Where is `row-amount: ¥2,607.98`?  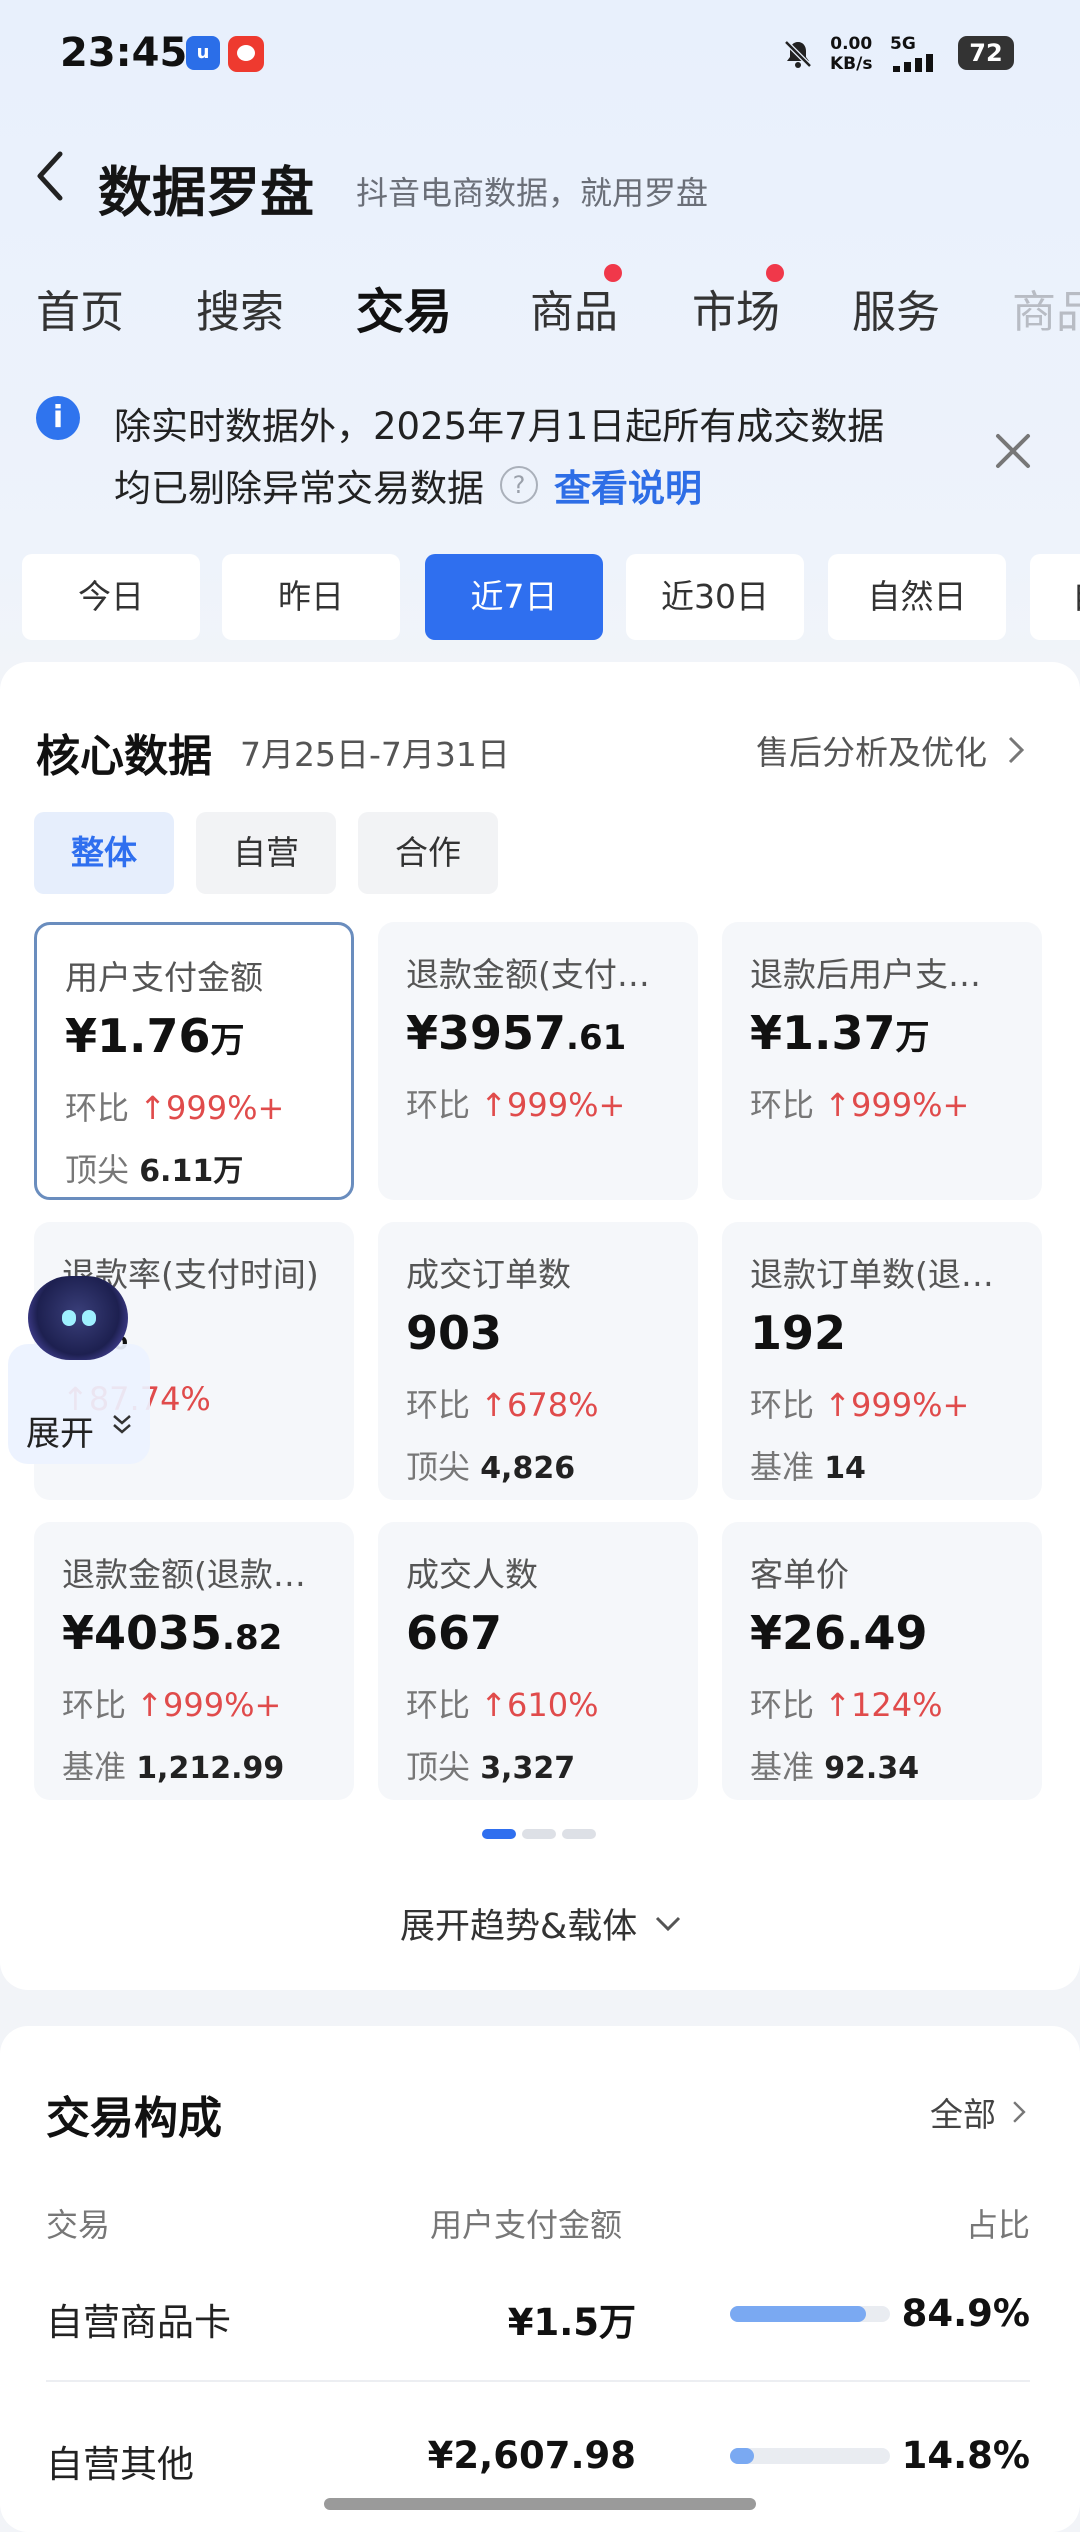 row-amount: ¥2,607.98 is located at coordinates (531, 2455).